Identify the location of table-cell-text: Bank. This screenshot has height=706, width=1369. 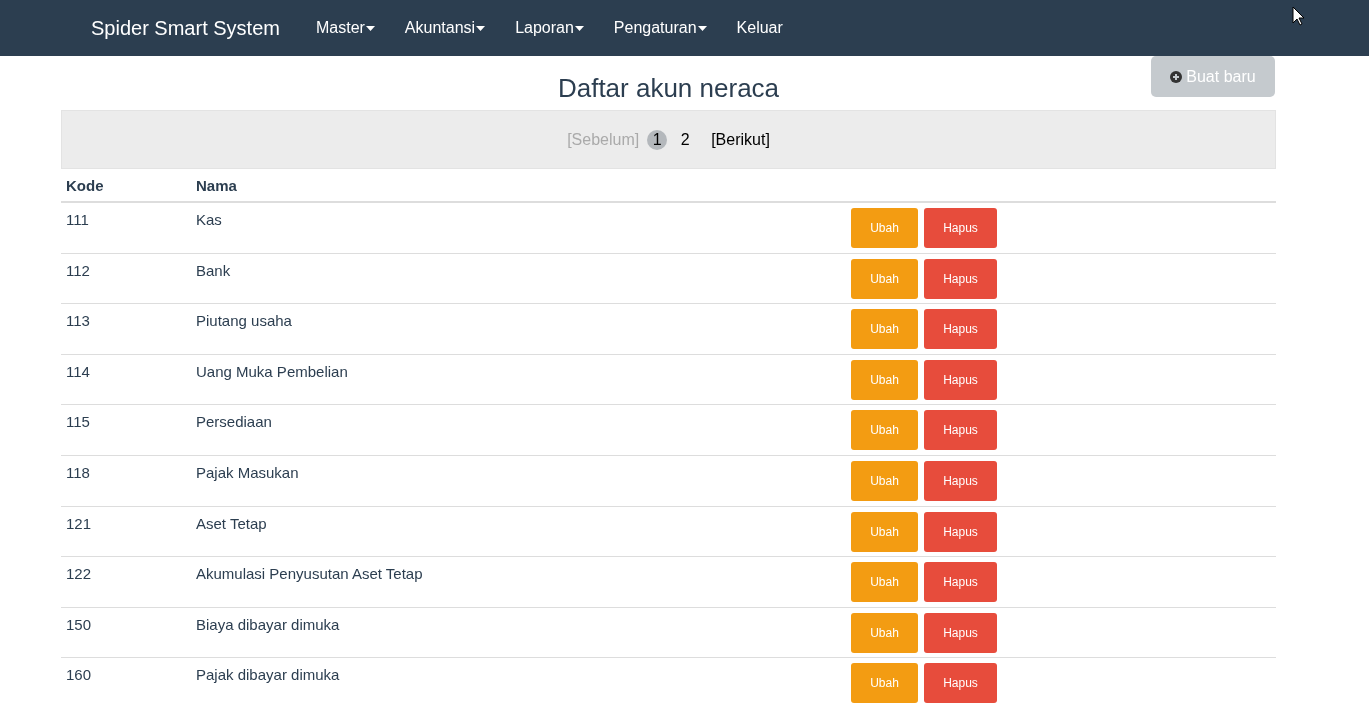
(213, 269).